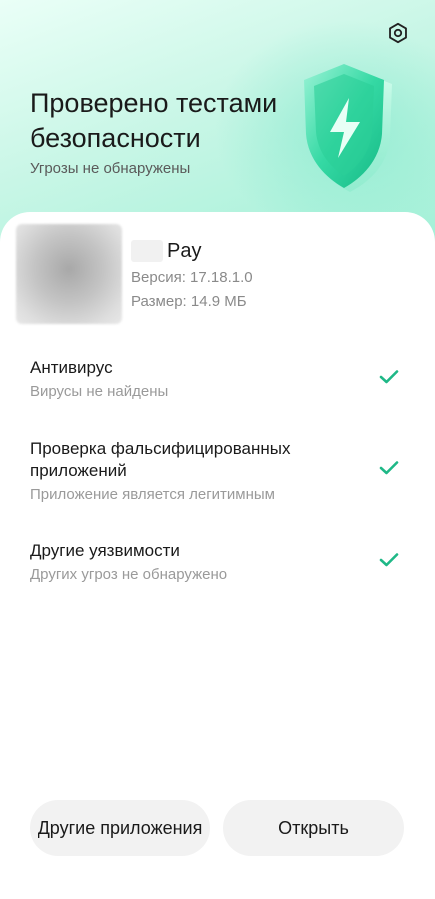 The image size is (435, 899). What do you see at coordinates (166, 251) in the screenshot?
I see `app-name-row: Pay` at bounding box center [166, 251].